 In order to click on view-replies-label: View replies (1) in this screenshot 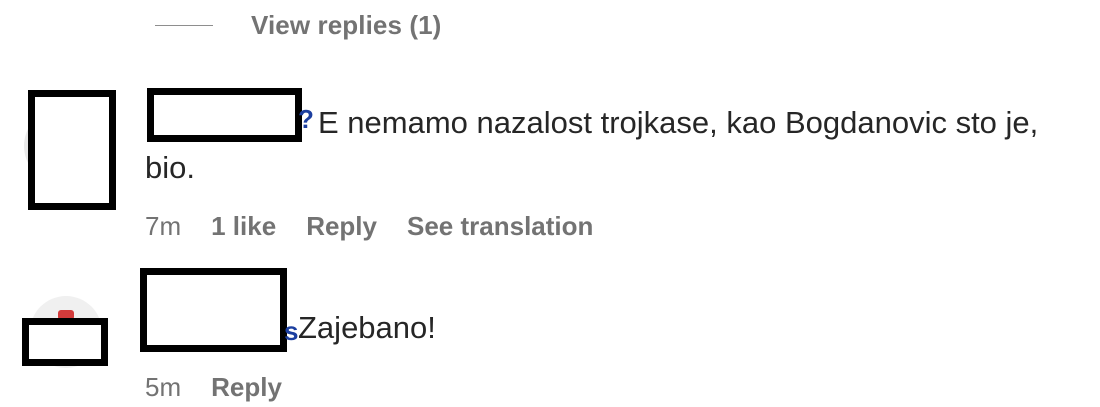, I will do `click(346, 24)`.